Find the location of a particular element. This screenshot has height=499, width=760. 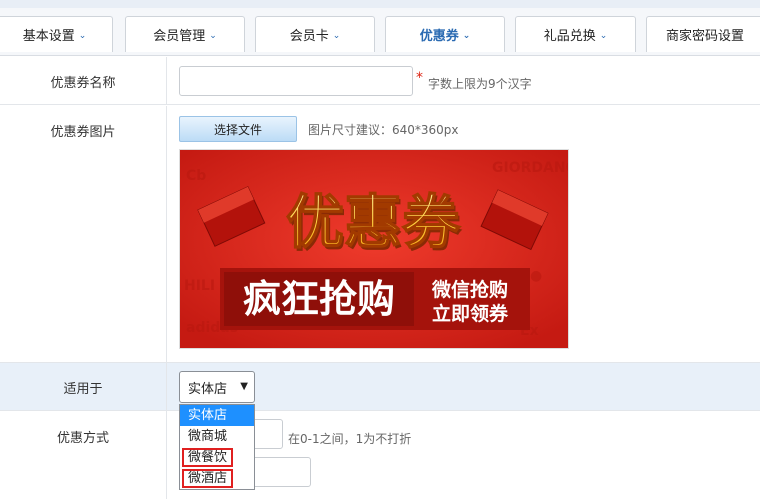

dropdown-arrow-icon: ▼ is located at coordinates (244, 386).